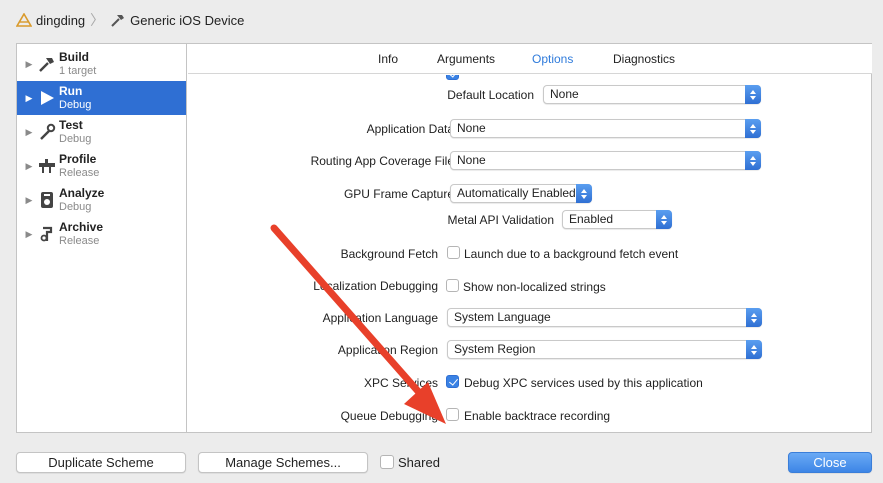 This screenshot has width=883, height=483. Describe the element at coordinates (387, 462) in the screenshot. I see `shared-checkbox` at that location.